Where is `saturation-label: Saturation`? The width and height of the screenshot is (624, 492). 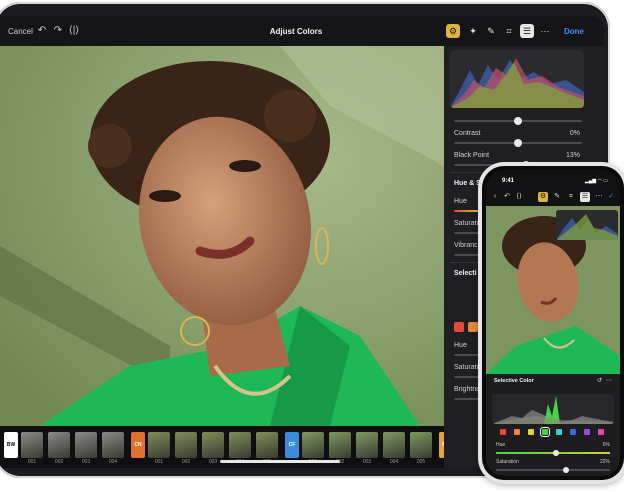 saturation-label: Saturation is located at coordinates (507, 462).